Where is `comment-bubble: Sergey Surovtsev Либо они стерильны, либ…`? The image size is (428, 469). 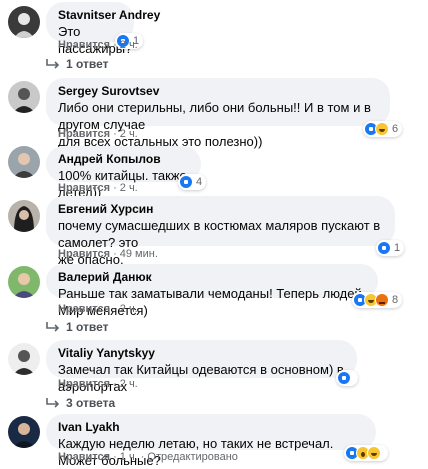
comment-bubble: Sergey Surovtsev Либо они стерильны, либ… is located at coordinates (218, 113).